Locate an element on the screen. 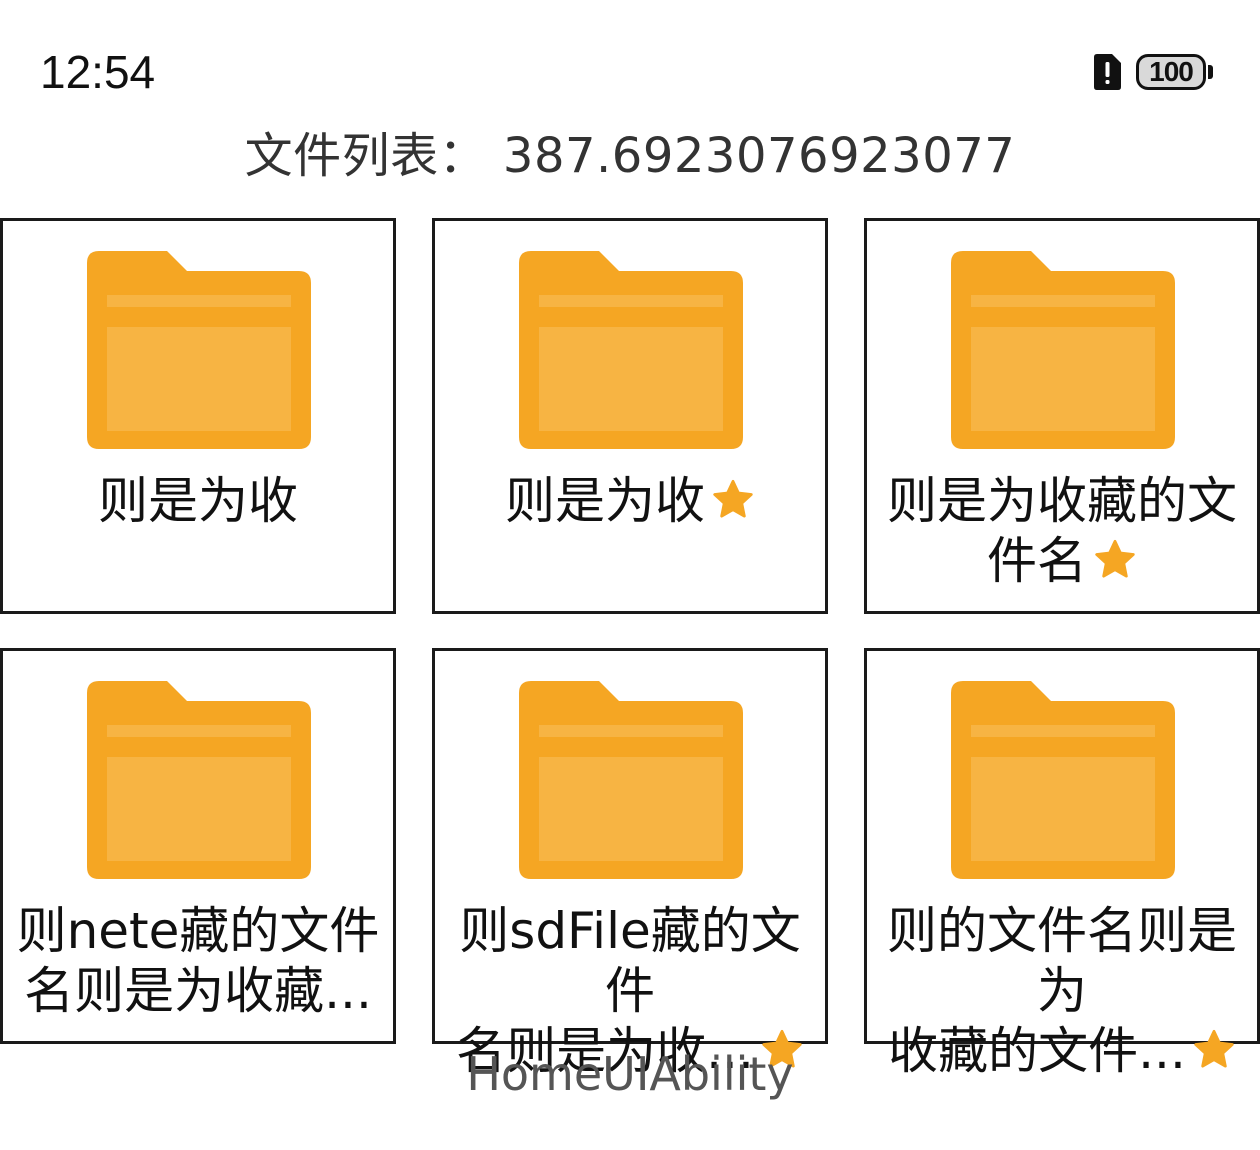 The height and width of the screenshot is (1150, 1260). file-name-line: 则的文件名则是为 is located at coordinates (1062, 961).